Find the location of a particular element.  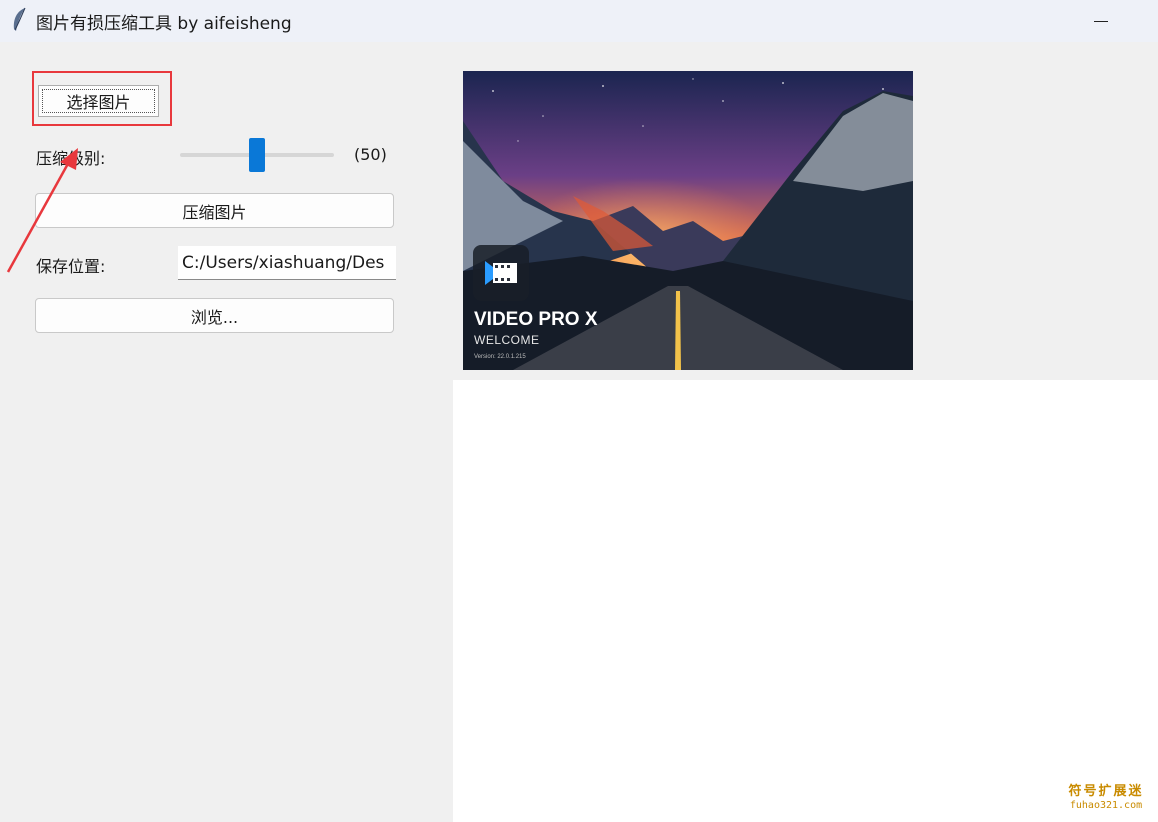

compress-level-value: (50) is located at coordinates (370, 154).